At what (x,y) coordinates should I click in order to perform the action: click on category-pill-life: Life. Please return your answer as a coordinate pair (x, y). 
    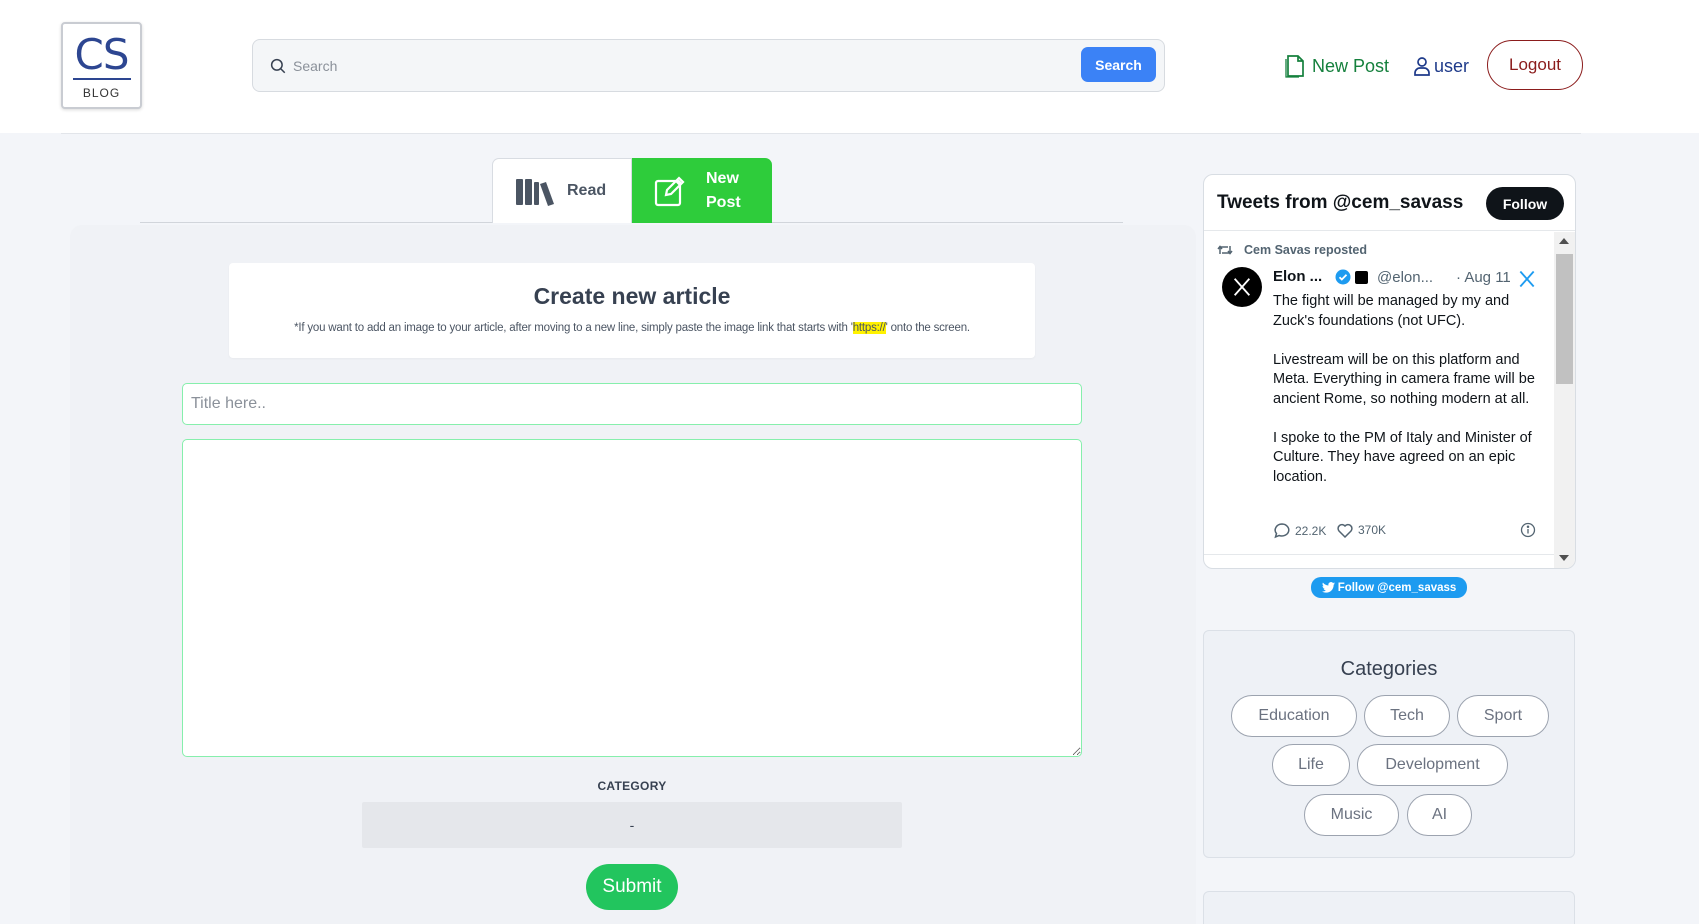
    Looking at the image, I should click on (1311, 765).